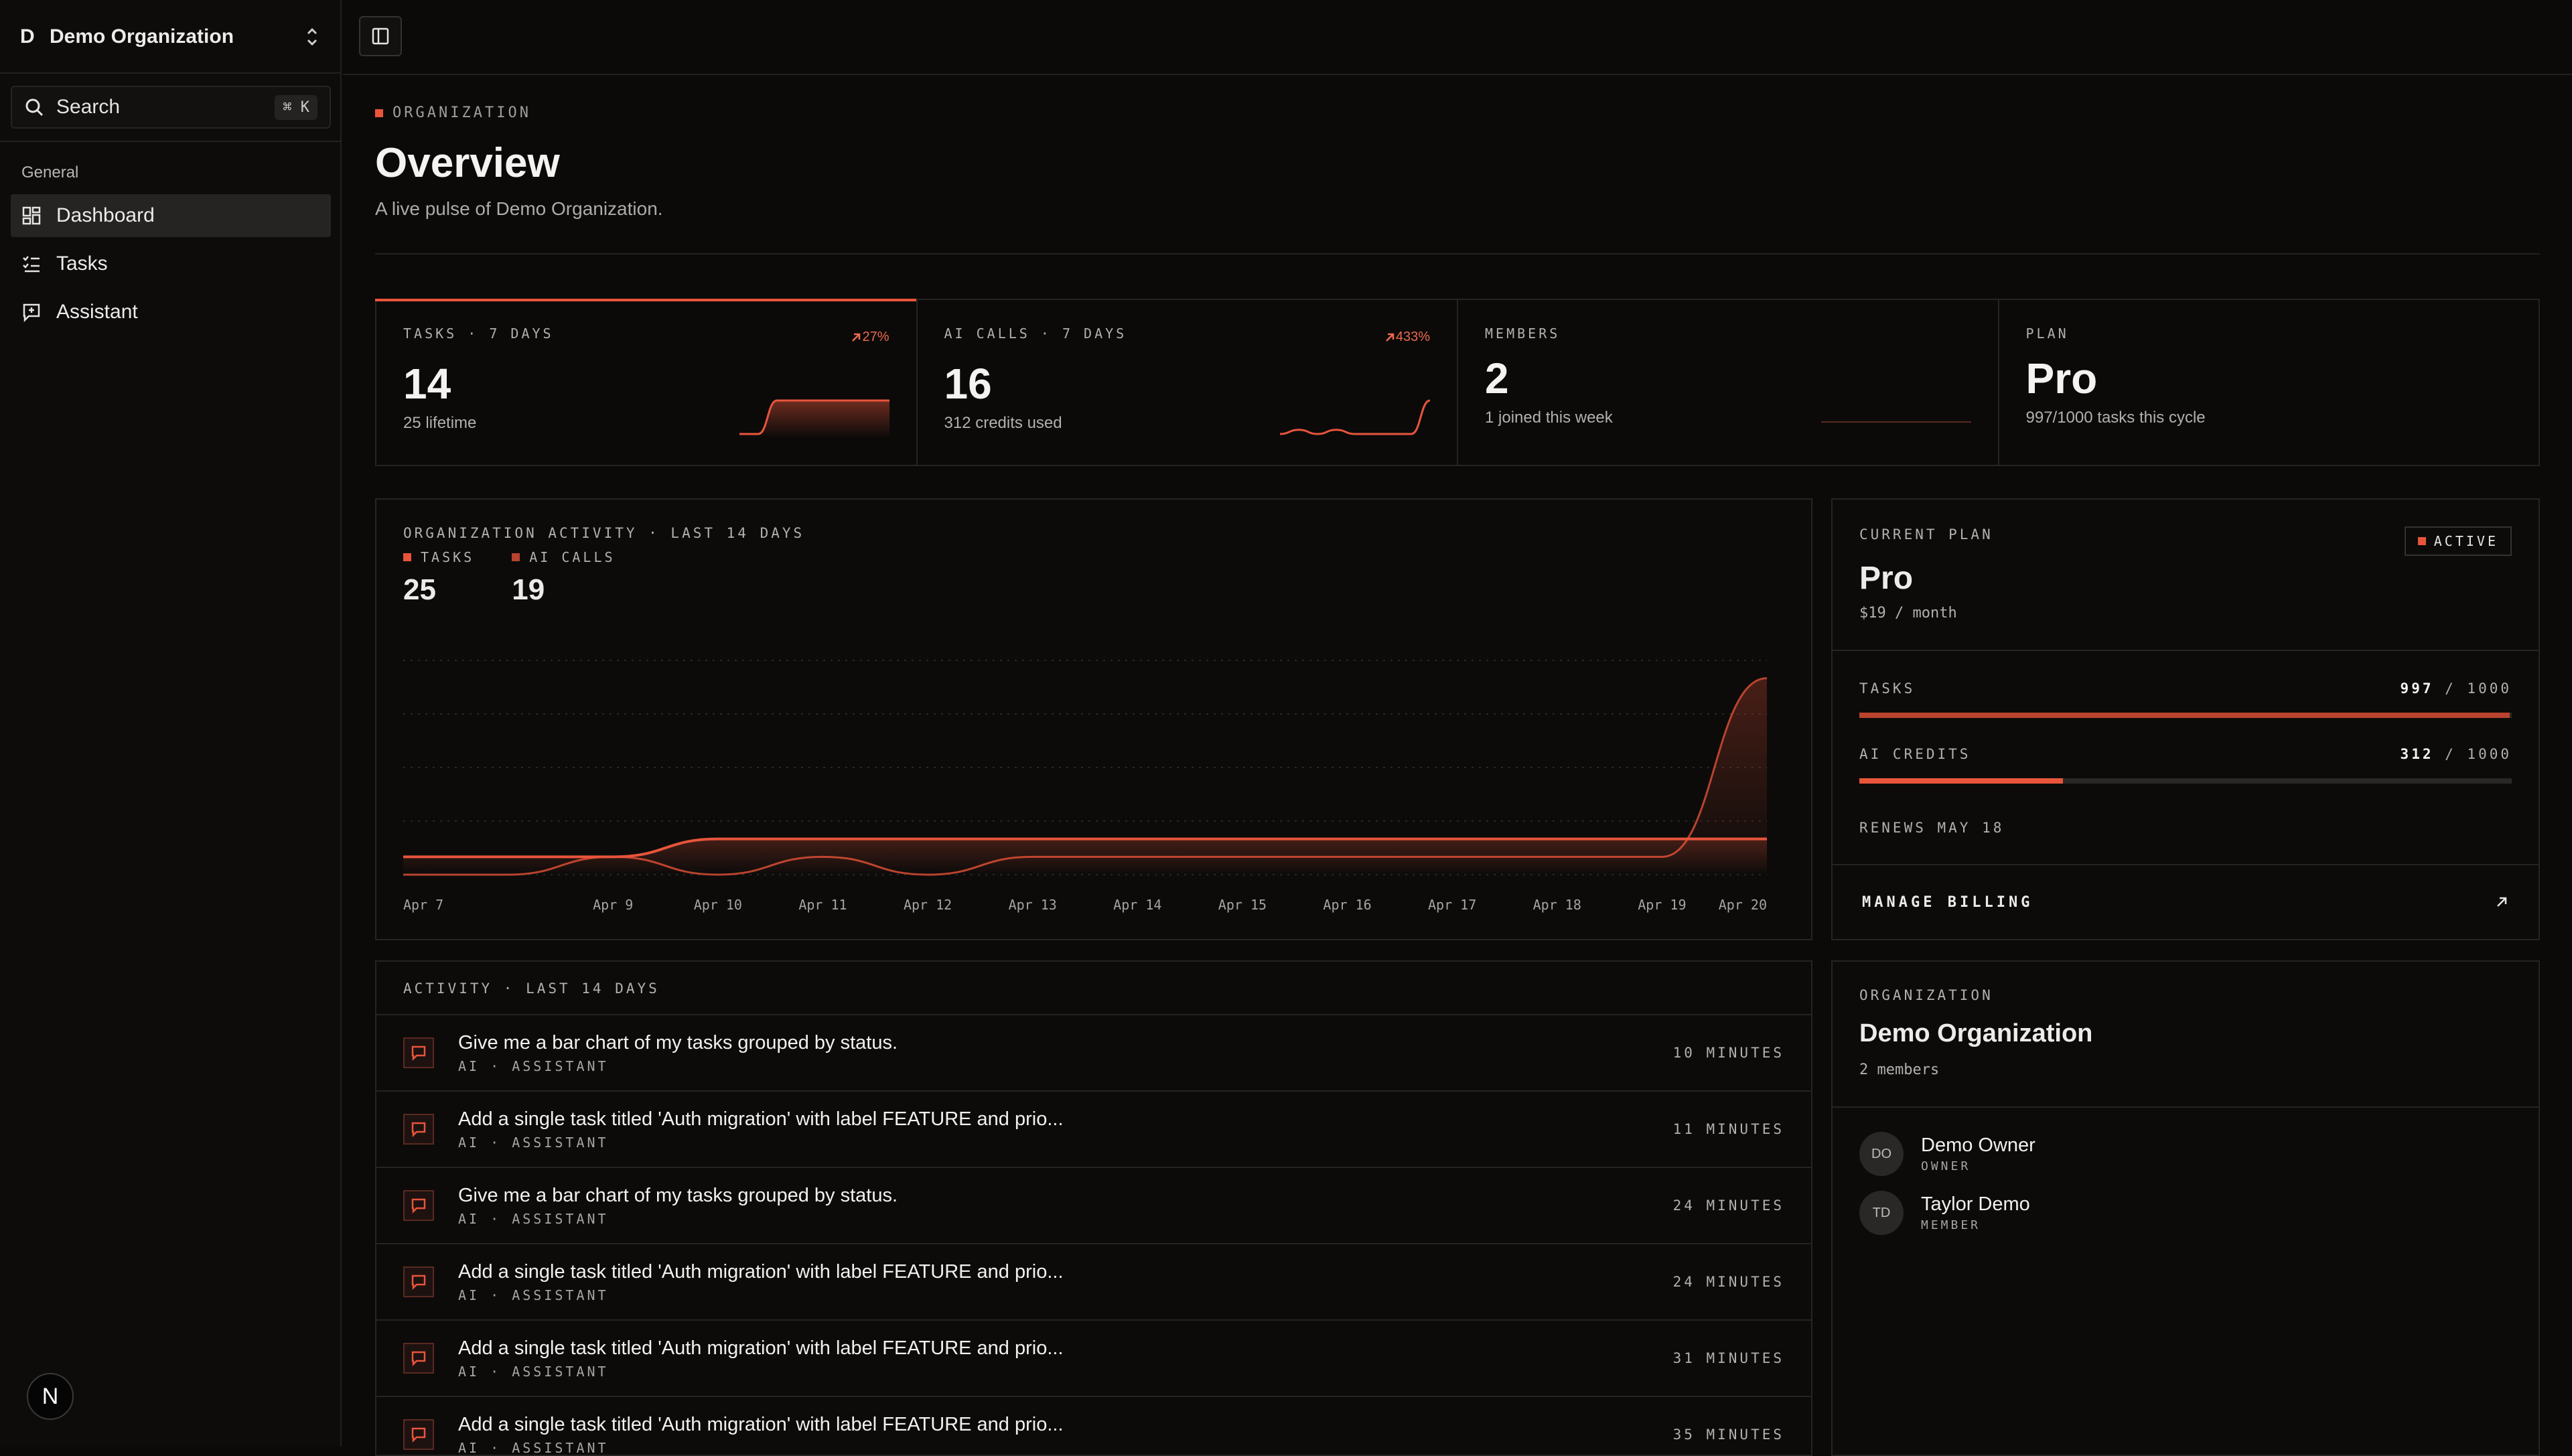 The height and width of the screenshot is (1456, 2572). I want to click on usage-ai-credits: AI CREDITS312 / 1000, so click(2185, 765).